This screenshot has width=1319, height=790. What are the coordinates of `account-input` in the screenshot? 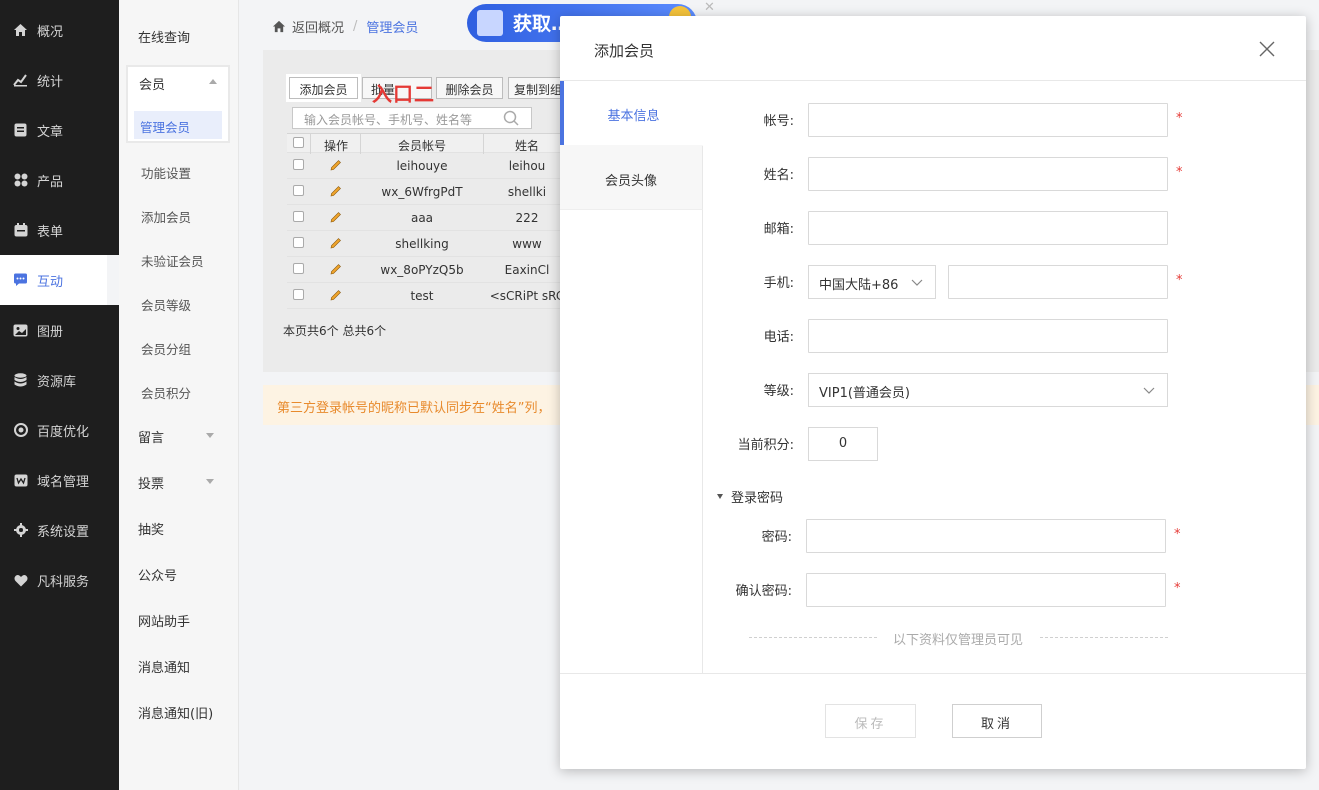 It's located at (988, 120).